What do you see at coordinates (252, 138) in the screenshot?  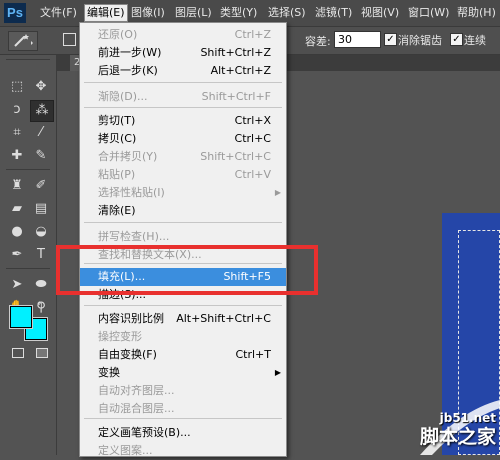 I see `menu-item-shortcut: Ctrl+C` at bounding box center [252, 138].